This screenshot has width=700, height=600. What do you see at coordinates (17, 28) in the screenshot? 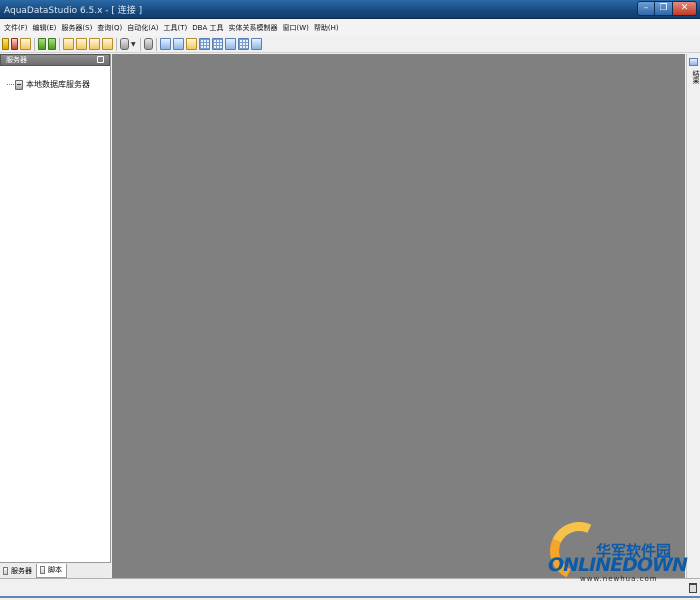
I see `menu-file: 文件(F)` at bounding box center [17, 28].